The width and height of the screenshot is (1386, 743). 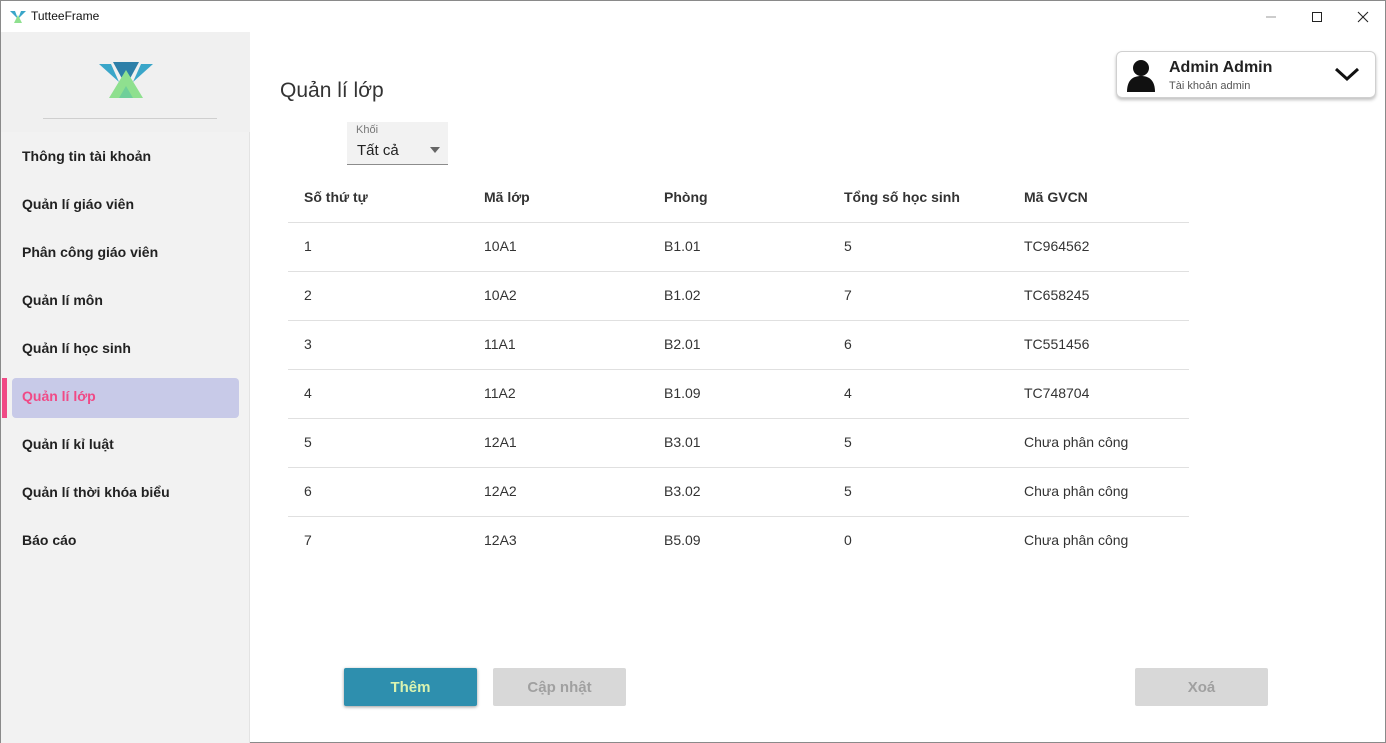 What do you see at coordinates (62, 300) in the screenshot?
I see `sidebar-item-label: Quản lí môn` at bounding box center [62, 300].